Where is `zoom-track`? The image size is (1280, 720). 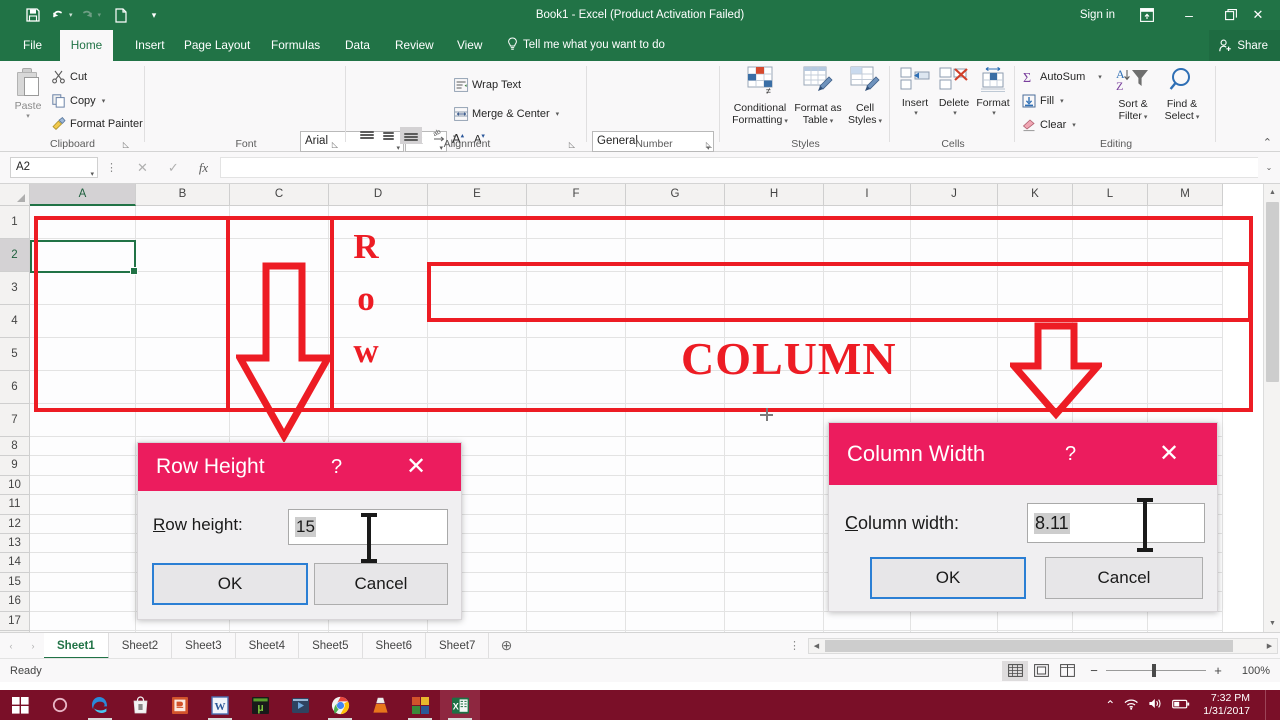 zoom-track is located at coordinates (1156, 670).